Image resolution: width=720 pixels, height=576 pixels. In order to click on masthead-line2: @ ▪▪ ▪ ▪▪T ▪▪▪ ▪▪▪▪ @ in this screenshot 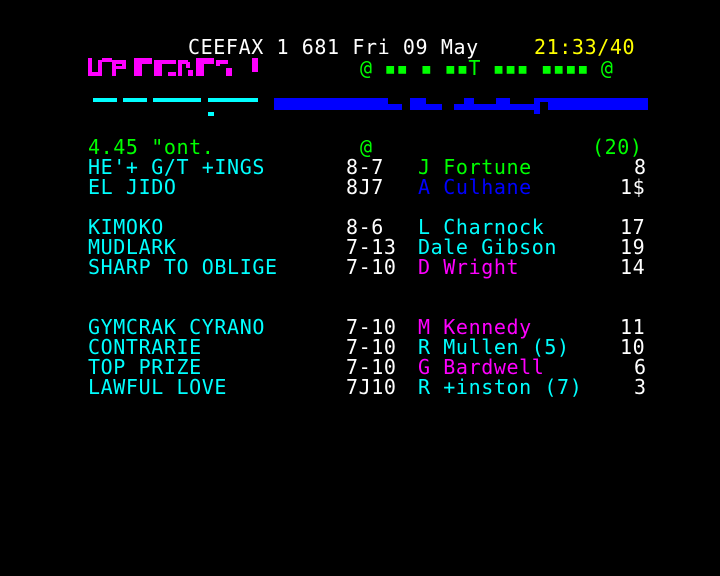, I will do `click(486, 68)`.